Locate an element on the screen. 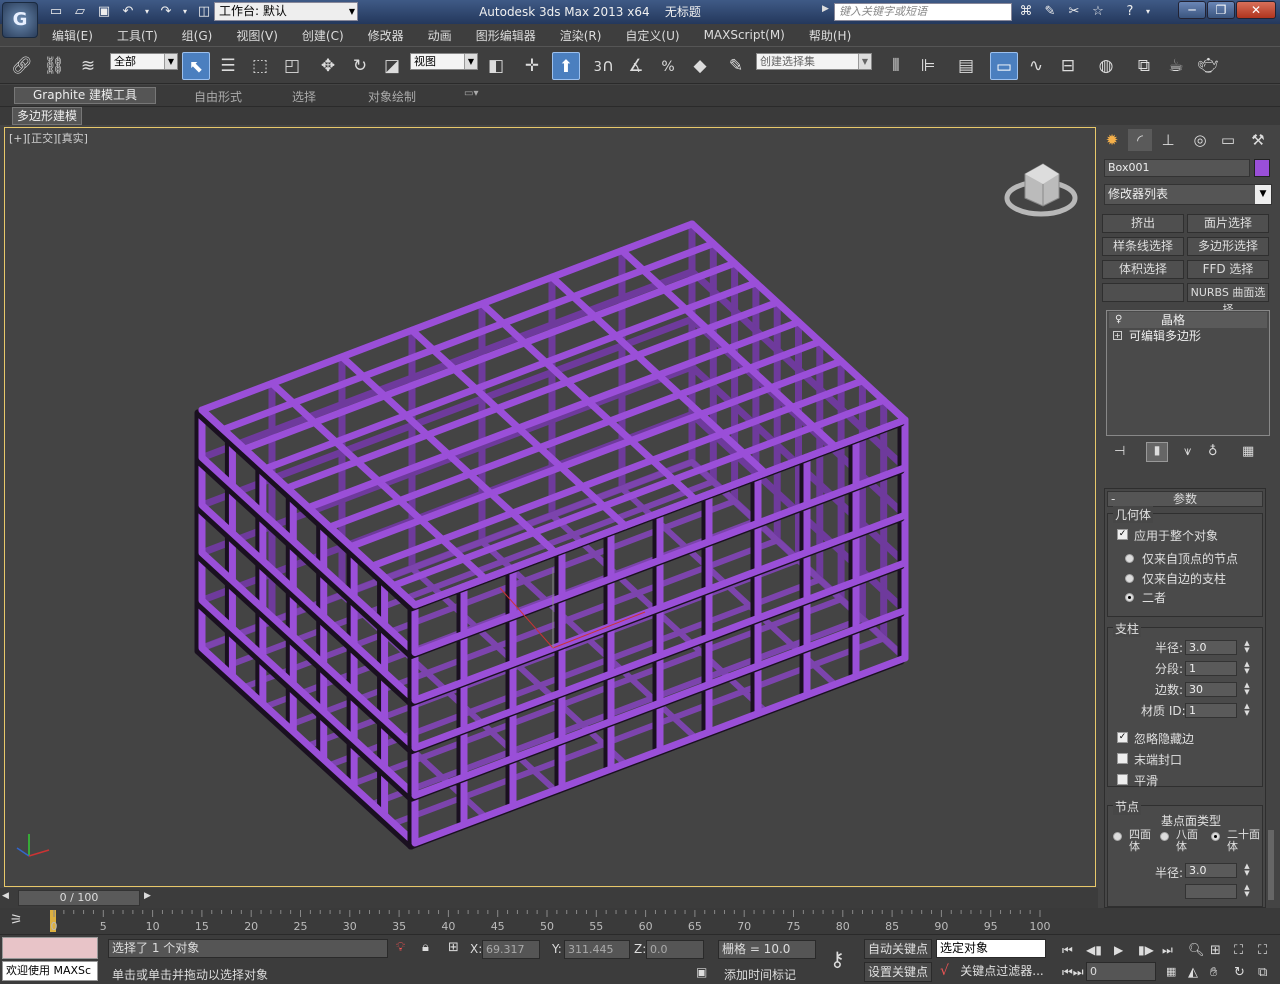 The height and width of the screenshot is (984, 1280). x-coord-field: 69.317 is located at coordinates (511, 949).